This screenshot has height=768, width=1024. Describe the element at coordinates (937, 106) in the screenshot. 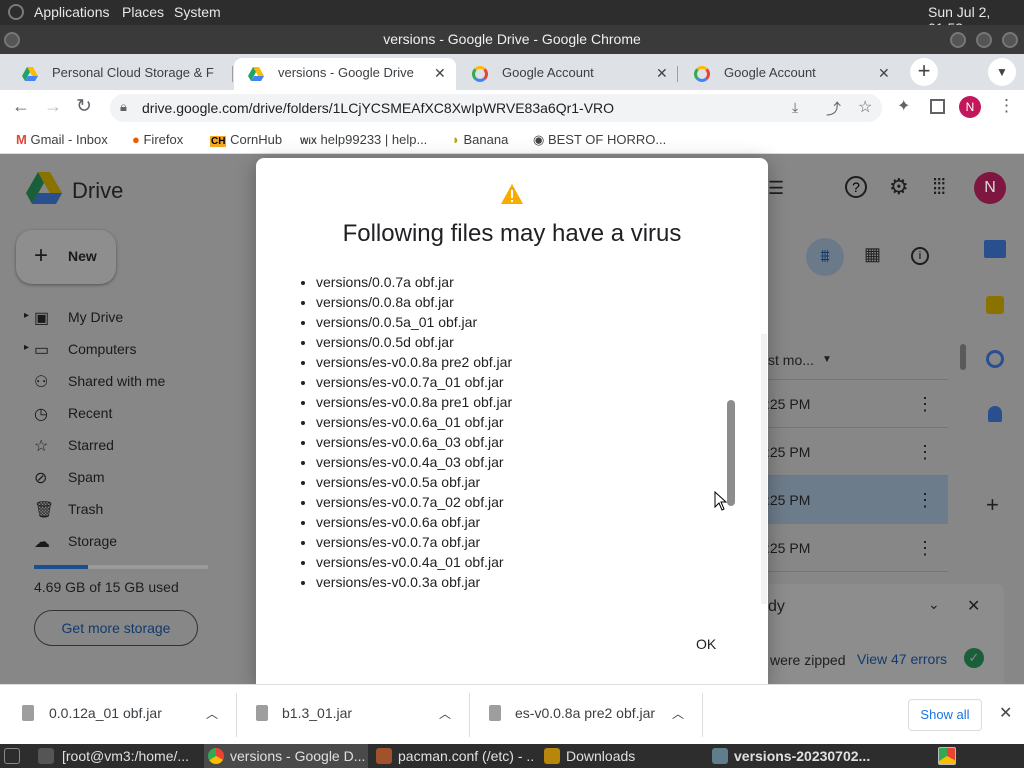

I see `side-panel-icon` at that location.